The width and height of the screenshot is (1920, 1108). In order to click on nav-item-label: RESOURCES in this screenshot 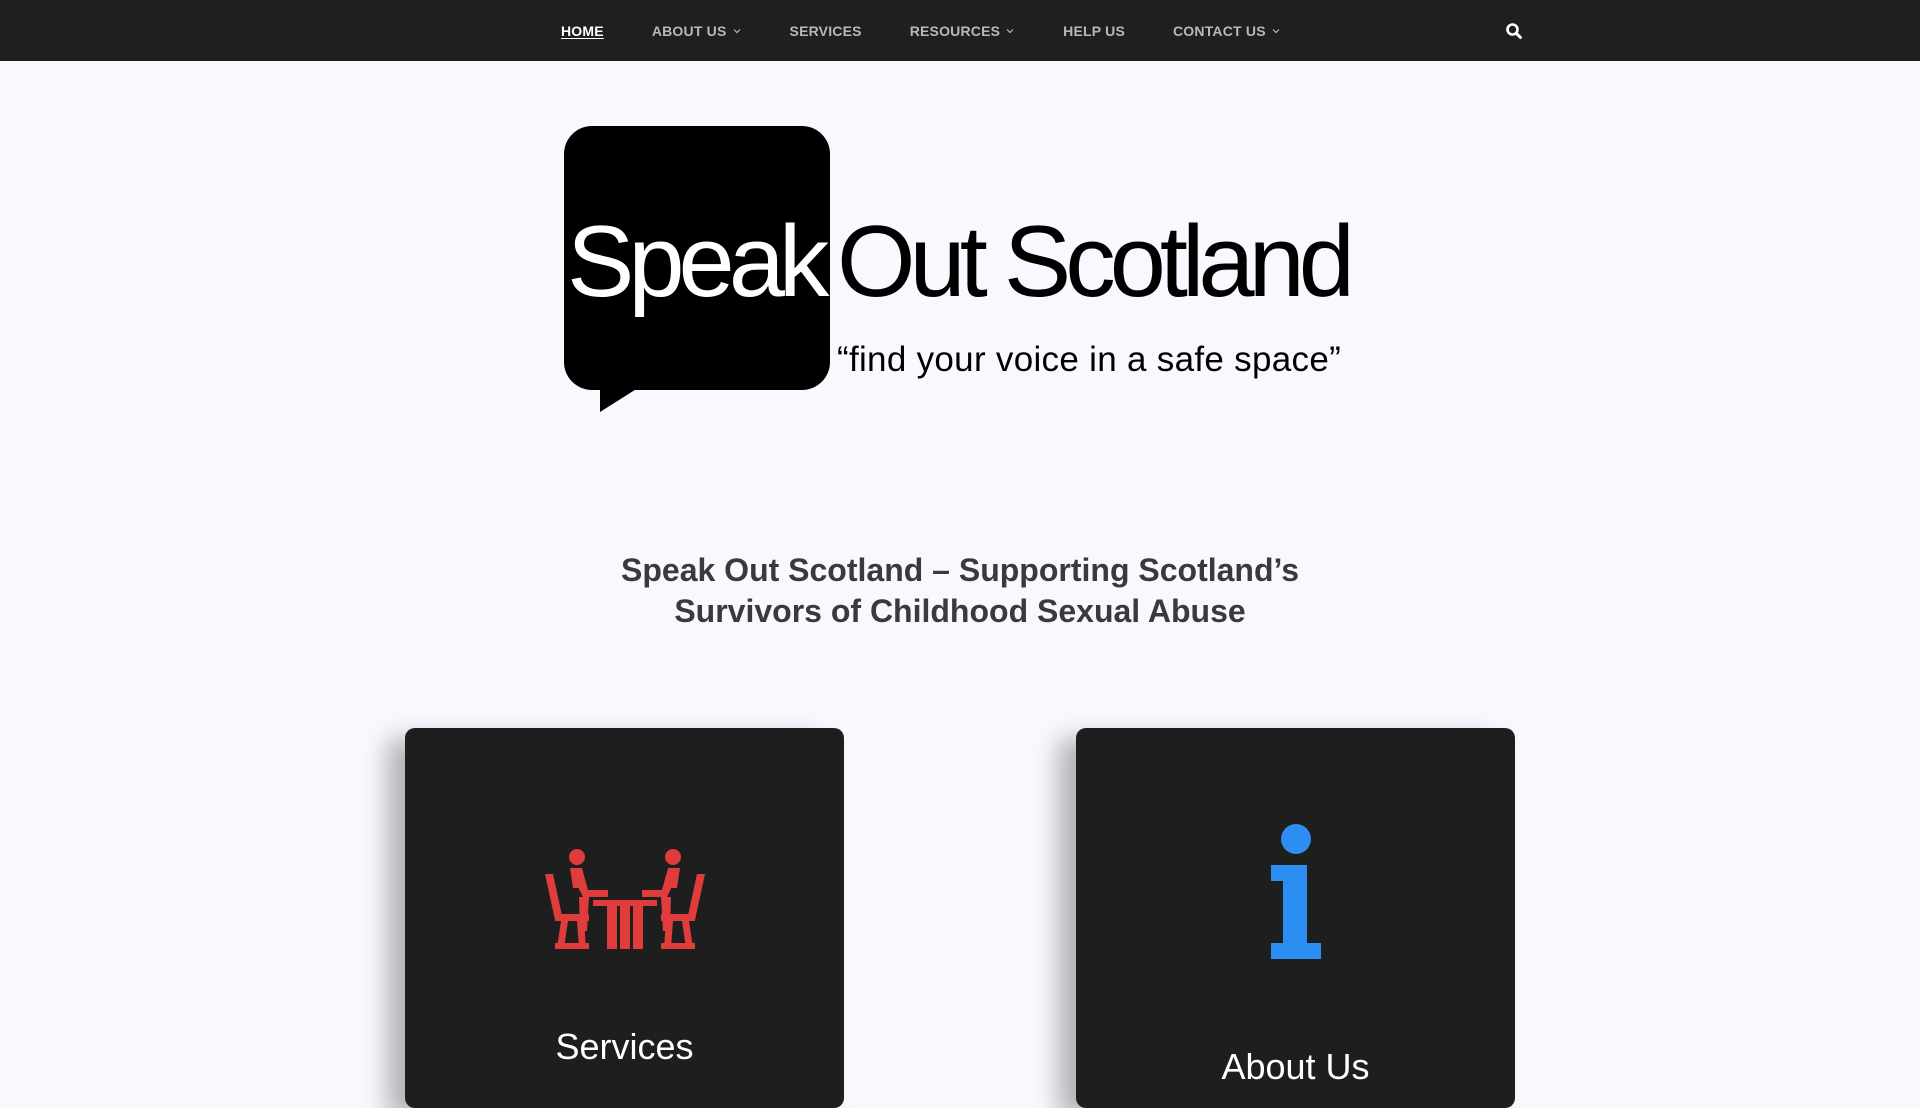, I will do `click(955, 30)`.